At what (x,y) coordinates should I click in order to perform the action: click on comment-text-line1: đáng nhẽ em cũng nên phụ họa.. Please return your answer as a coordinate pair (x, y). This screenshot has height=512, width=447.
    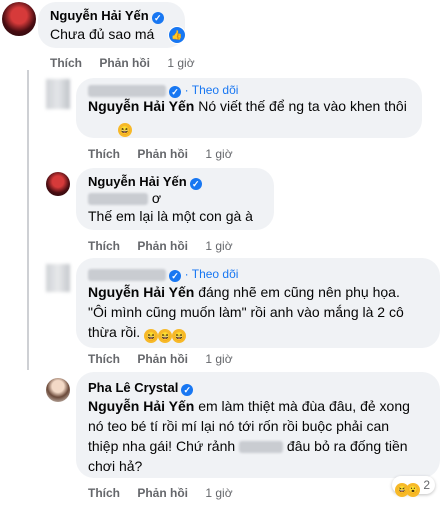
    Looking at the image, I should click on (299, 292).